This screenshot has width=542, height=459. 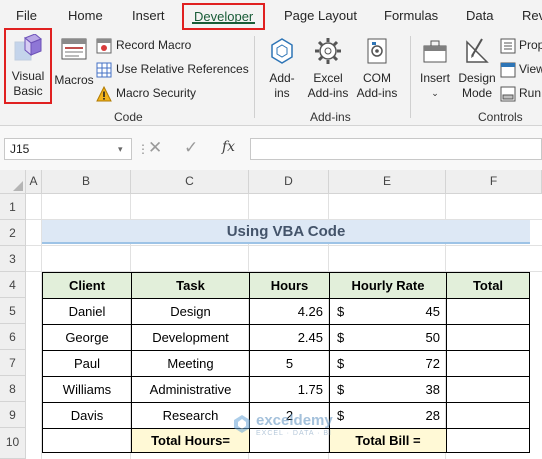 I want to click on use-relative-references-button: Use Relative References, so click(x=172, y=70).